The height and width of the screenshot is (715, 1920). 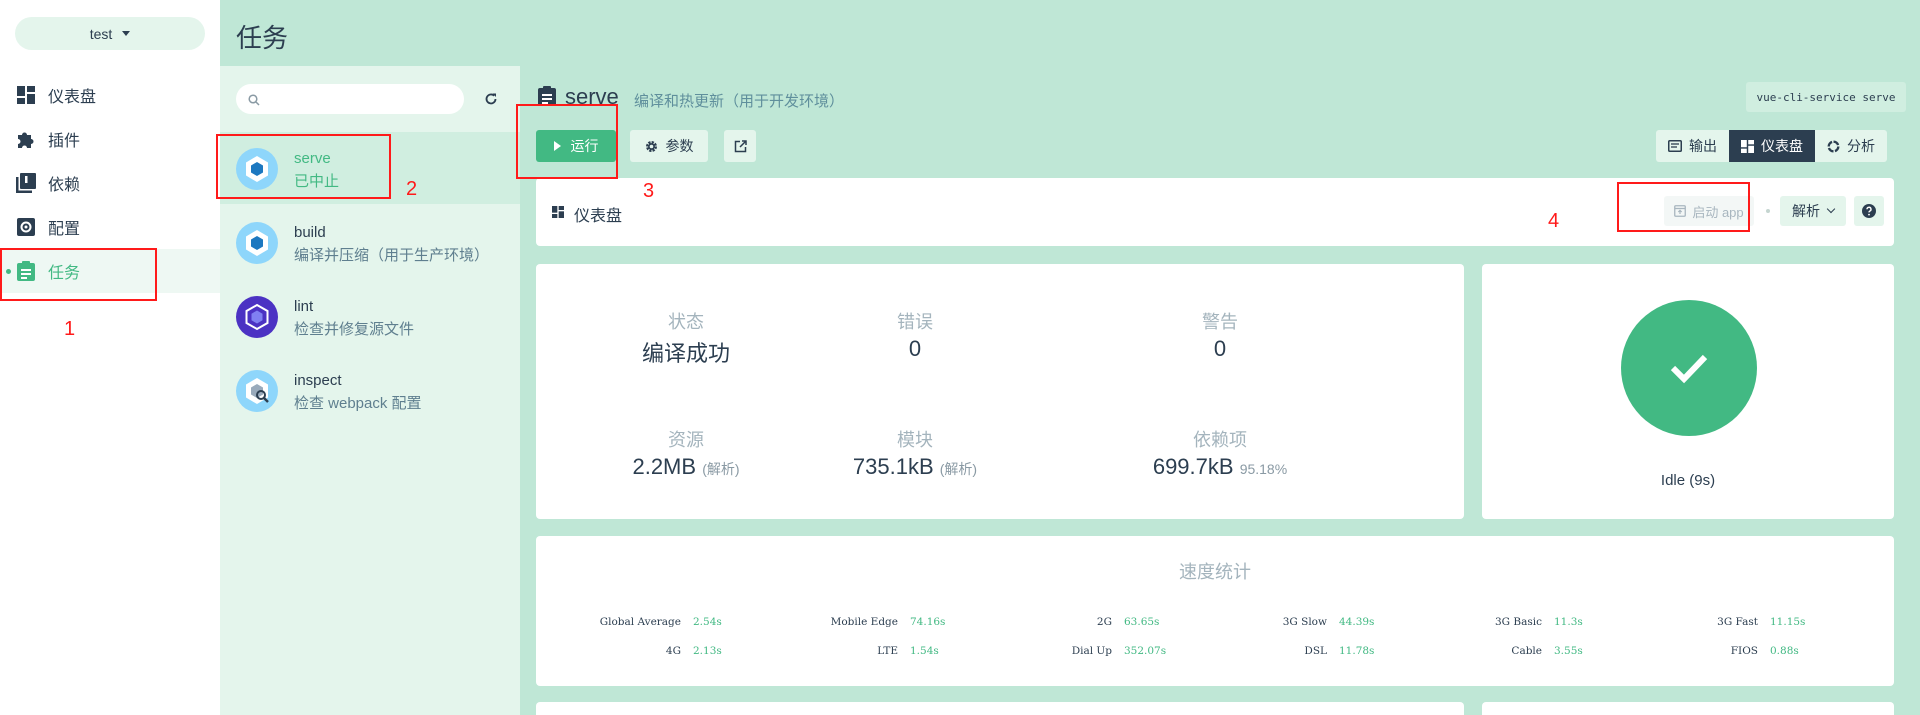 I want to click on stat-dependencies: 依赖项 699.7kB 95.18%, so click(x=1220, y=453).